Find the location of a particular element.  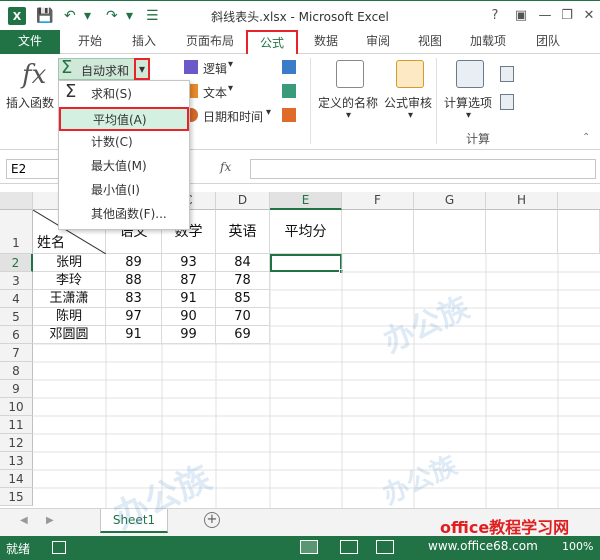

row-header: 2 is located at coordinates (16, 263).